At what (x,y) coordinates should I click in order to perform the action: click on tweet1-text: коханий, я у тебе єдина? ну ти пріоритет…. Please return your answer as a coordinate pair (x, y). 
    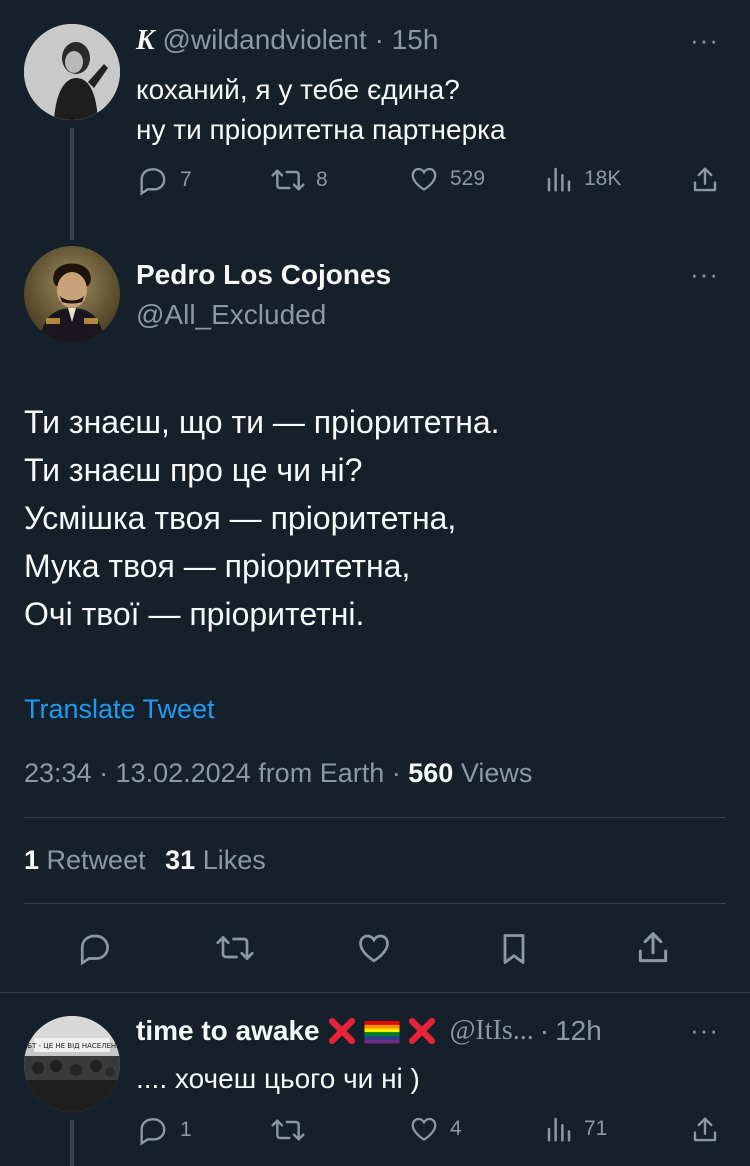
    Looking at the image, I should click on (321, 110).